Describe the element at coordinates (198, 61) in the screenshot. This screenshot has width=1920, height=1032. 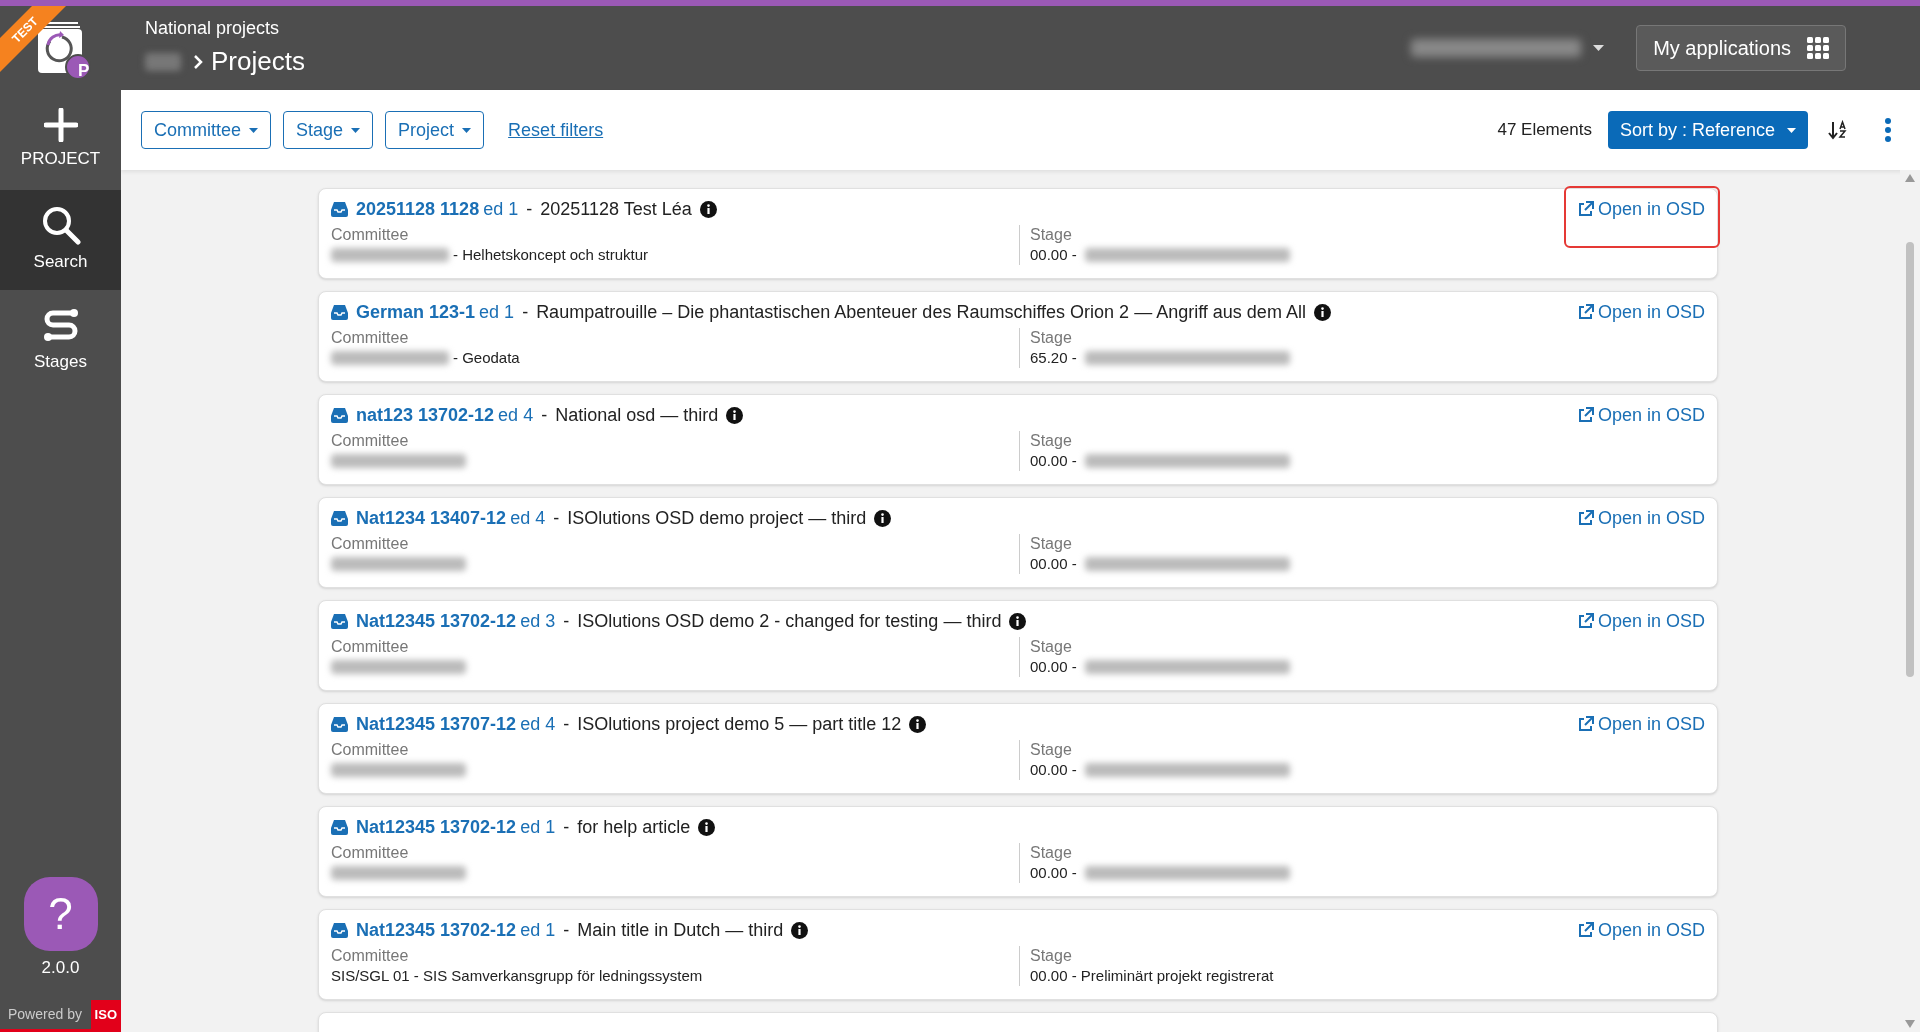
I see `chevron-right-icon` at that location.